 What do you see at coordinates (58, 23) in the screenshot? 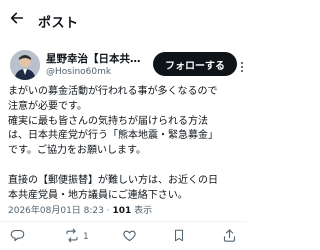
I see `page-title: ポスト` at bounding box center [58, 23].